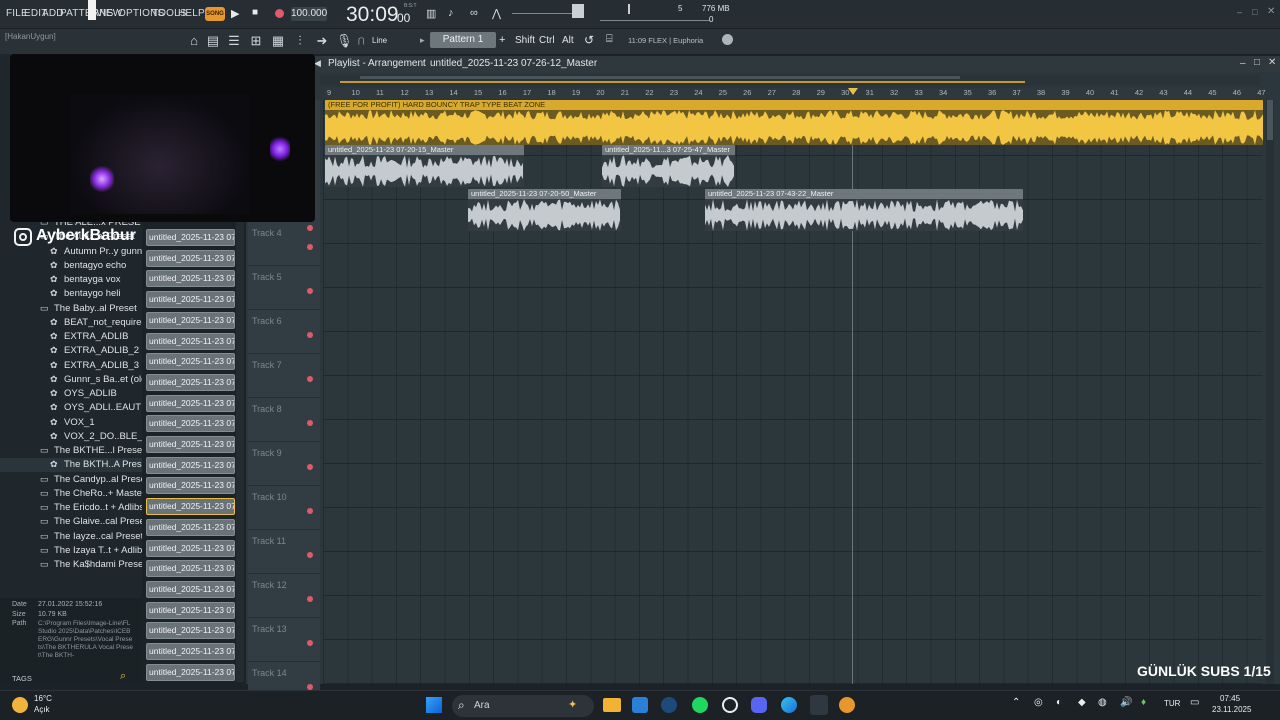  What do you see at coordinates (1038, 702) in the screenshot?
I see `tray-app-icon: ◎` at bounding box center [1038, 702].